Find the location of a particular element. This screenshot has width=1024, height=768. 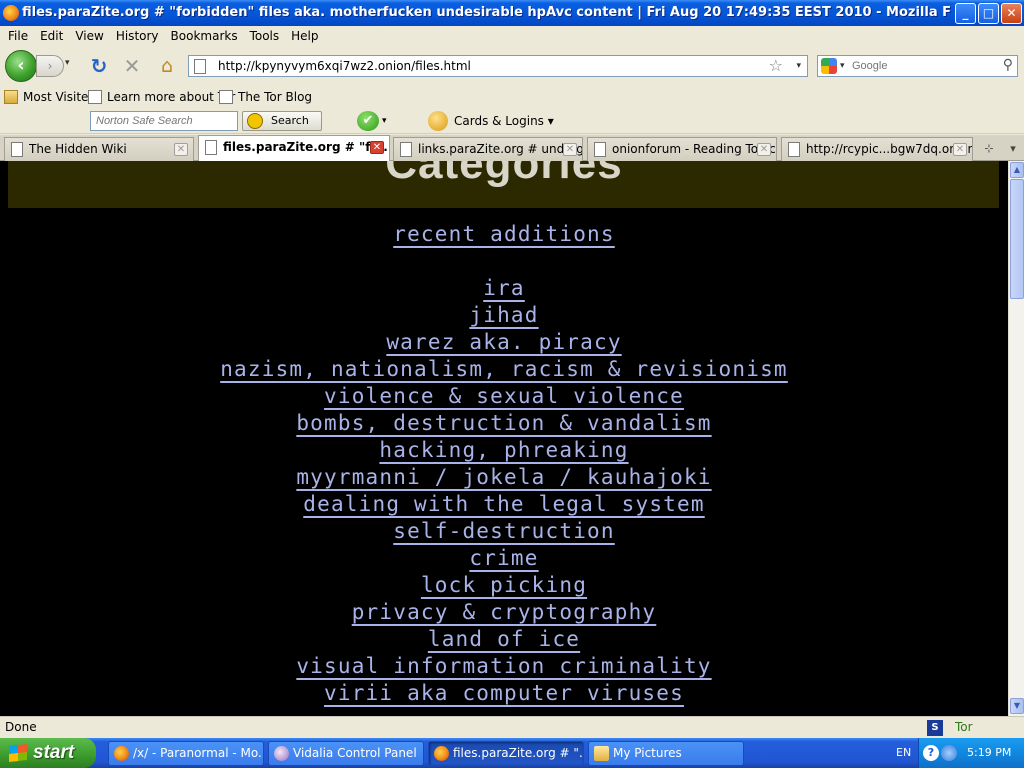

tab-label: The Hidden Wiki is located at coordinates (78, 149).